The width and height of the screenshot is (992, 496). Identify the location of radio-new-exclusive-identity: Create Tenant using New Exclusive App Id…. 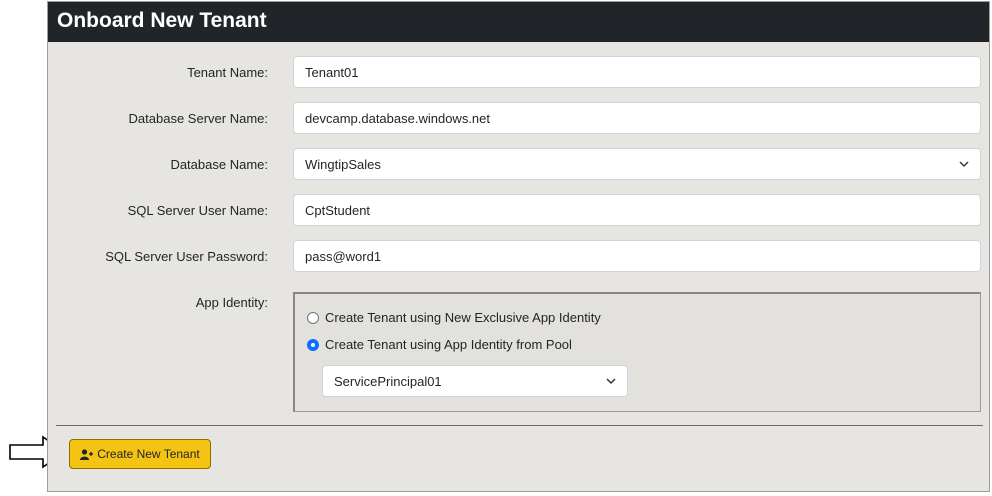
(454, 317).